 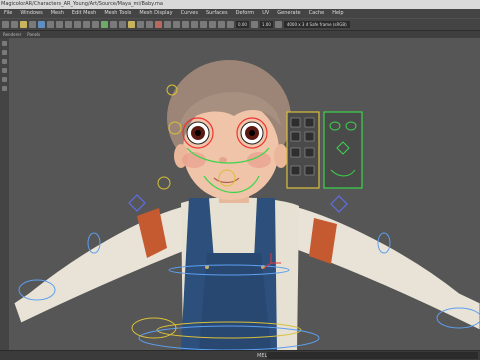 I want to click on mel-label: MEL, so click(x=262, y=356).